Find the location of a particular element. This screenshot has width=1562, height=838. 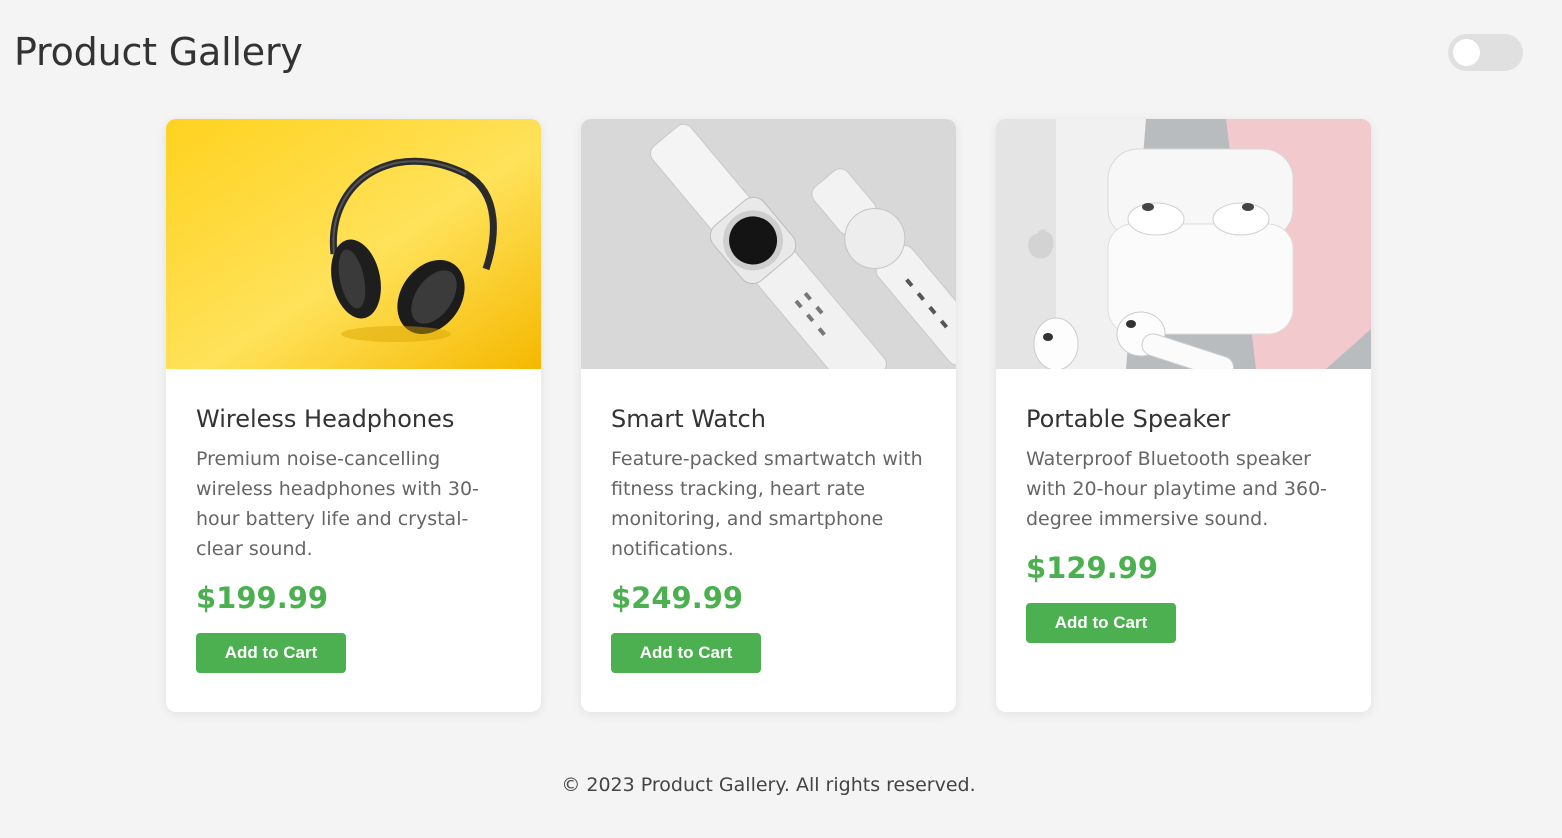

product-title: Portable Speaker is located at coordinates (1128, 419).